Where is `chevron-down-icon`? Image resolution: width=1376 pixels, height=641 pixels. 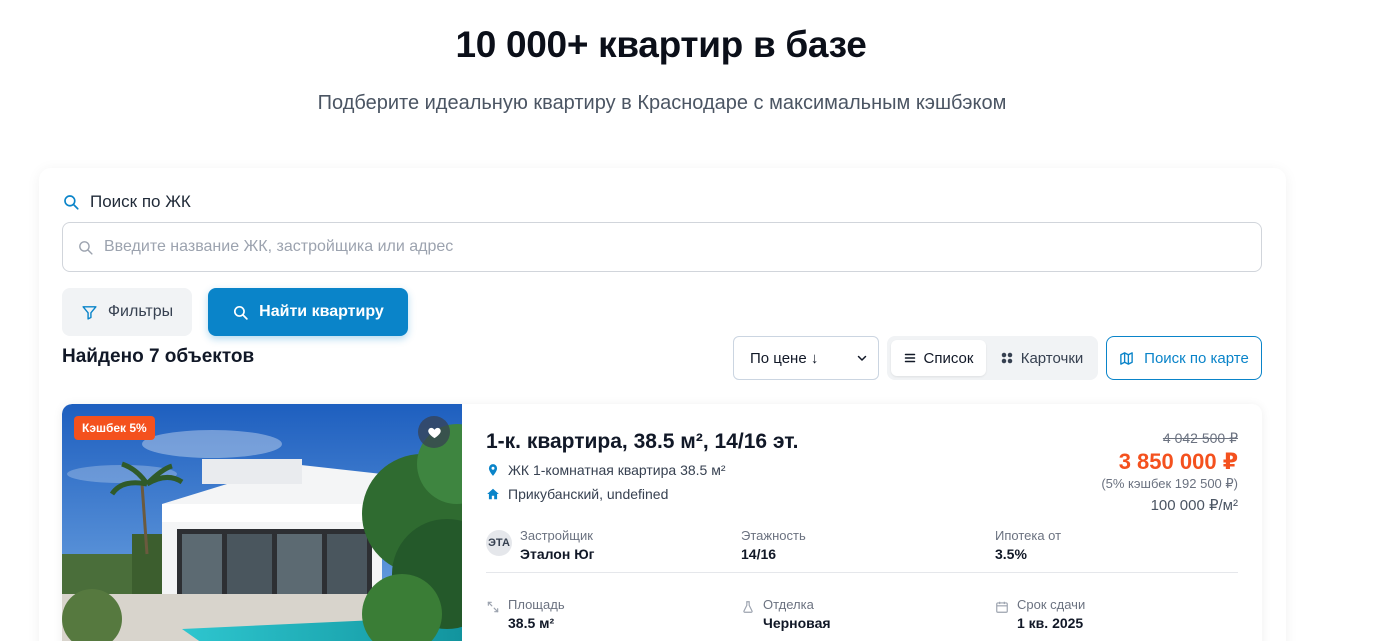
chevron-down-icon is located at coordinates (862, 358).